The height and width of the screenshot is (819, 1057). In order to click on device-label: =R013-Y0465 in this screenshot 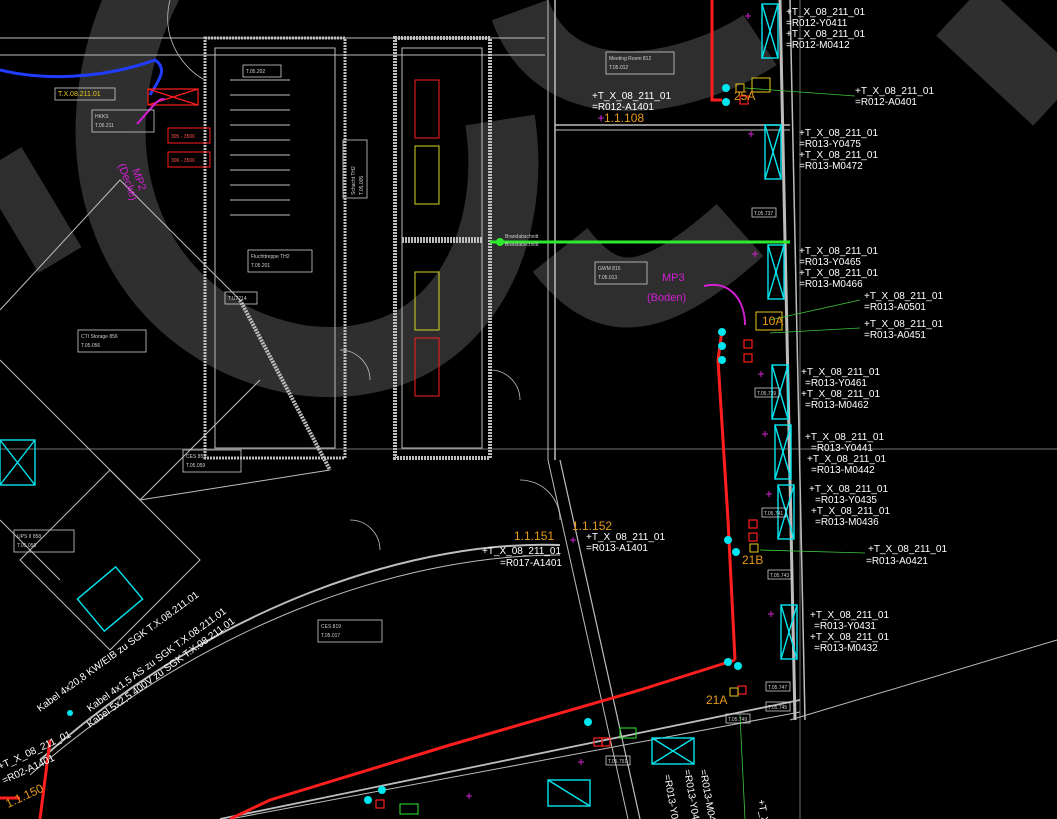, I will do `click(830, 262)`.